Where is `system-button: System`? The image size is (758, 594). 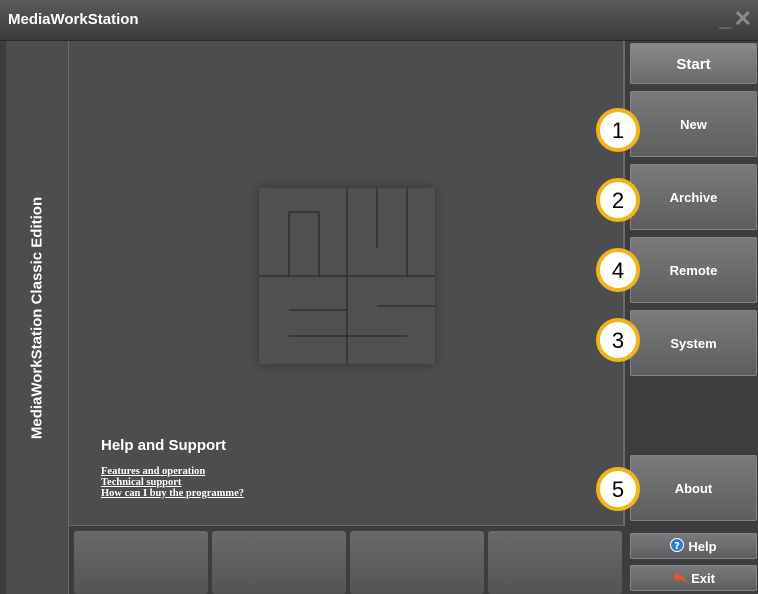
system-button: System is located at coordinates (693, 343).